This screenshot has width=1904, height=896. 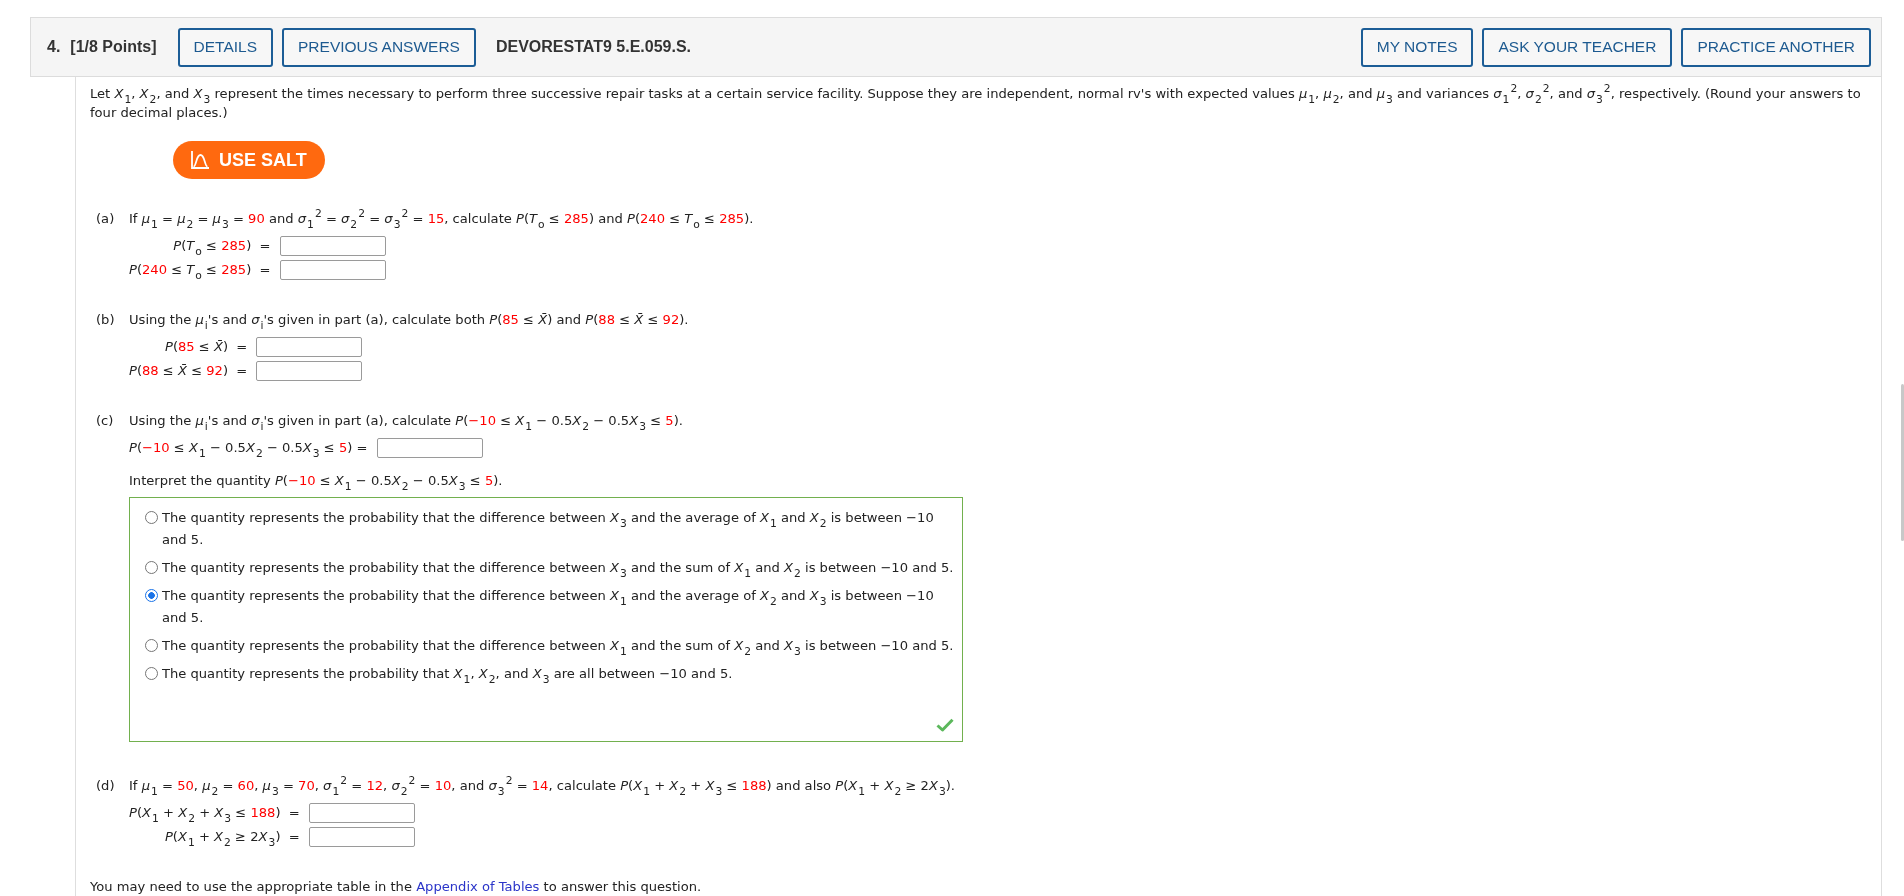 I want to click on answer-label: P(X$_{1}$ + X$_{2}$ ≥ 2X$_{3}$) =, so click(x=232, y=837).